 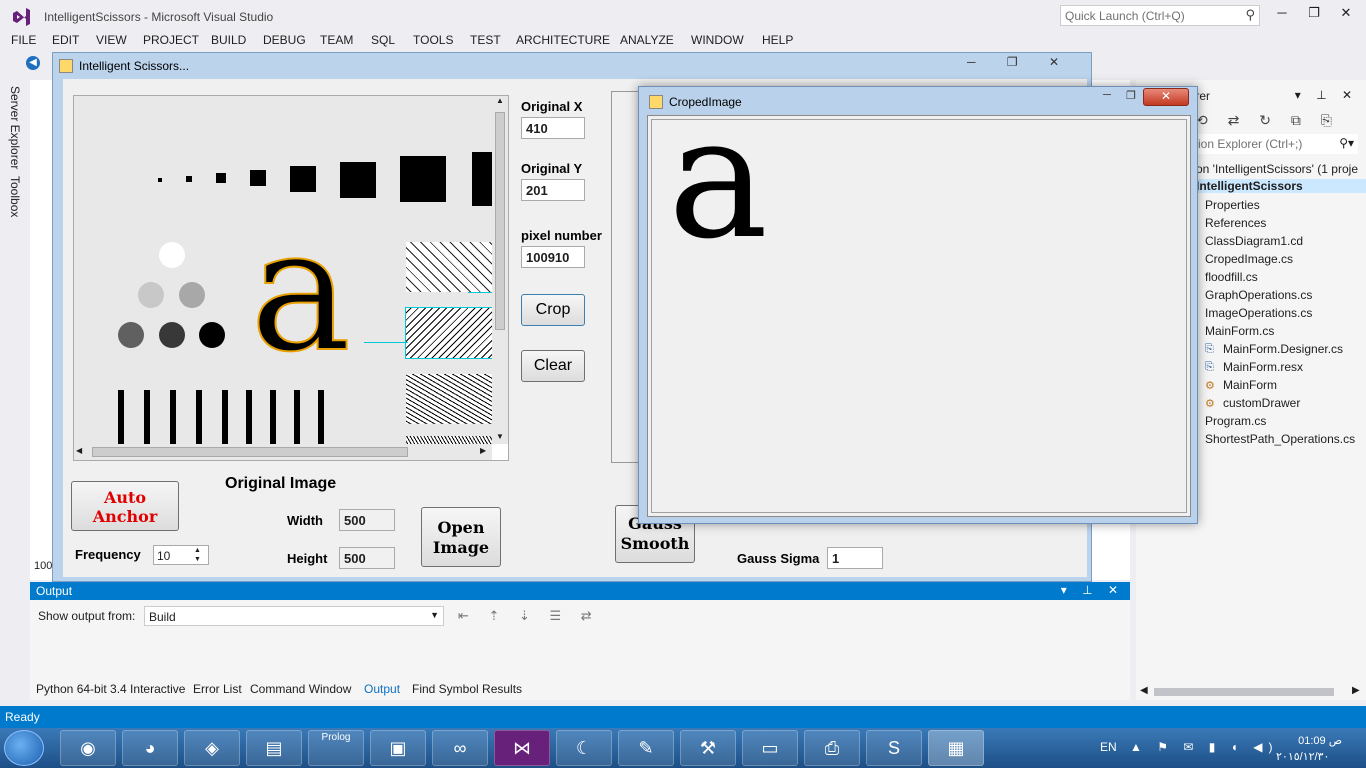 I want to click on gauss-sigma-field: 1, so click(x=855, y=558).